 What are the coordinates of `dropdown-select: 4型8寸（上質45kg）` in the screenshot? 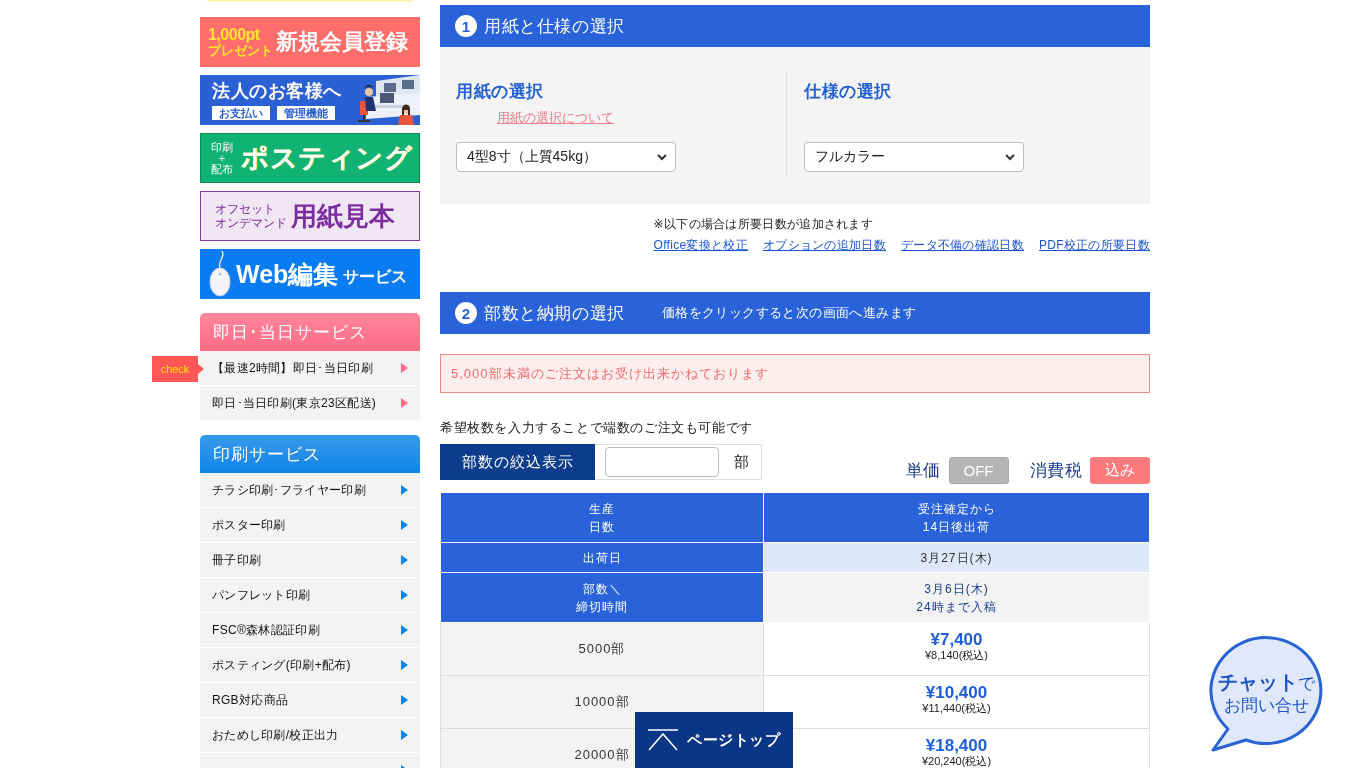 It's located at (566, 157).